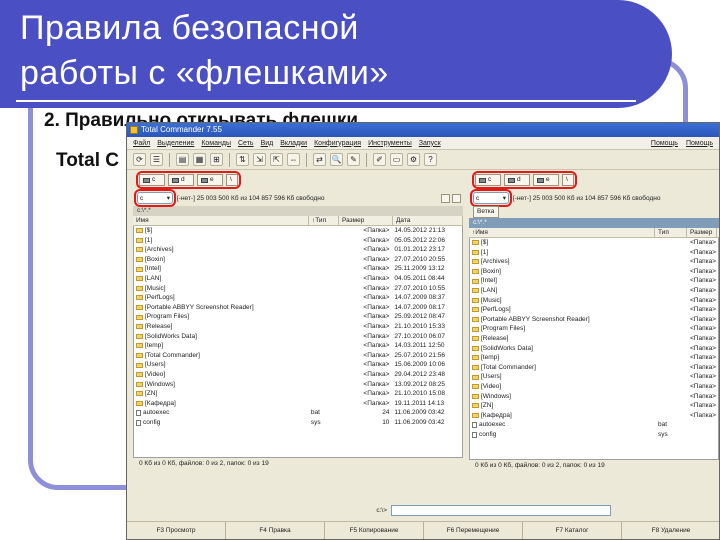  What do you see at coordinates (182, 159) in the screenshot?
I see `toolbar-button: ▤` at bounding box center [182, 159].